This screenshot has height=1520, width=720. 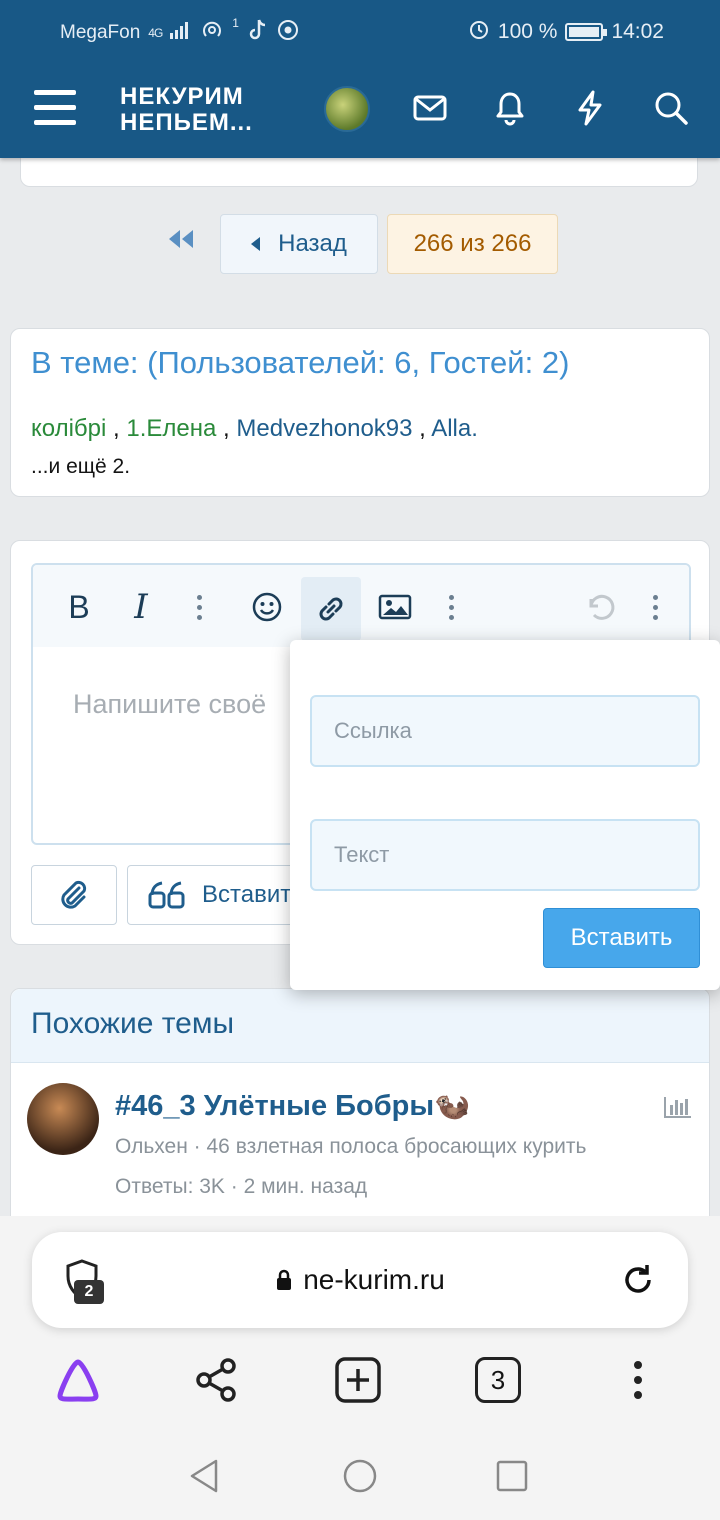 I want to click on url-text: ne-kurim.ru, so click(x=360, y=1281).